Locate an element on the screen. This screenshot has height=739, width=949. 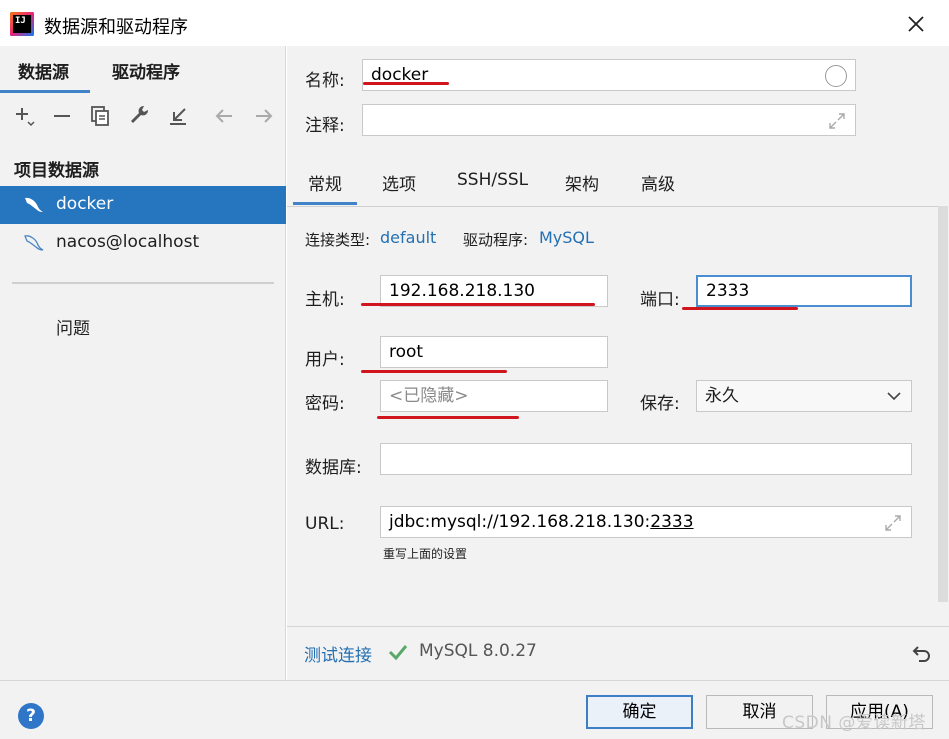
help-icon: ? is located at coordinates (31, 716).